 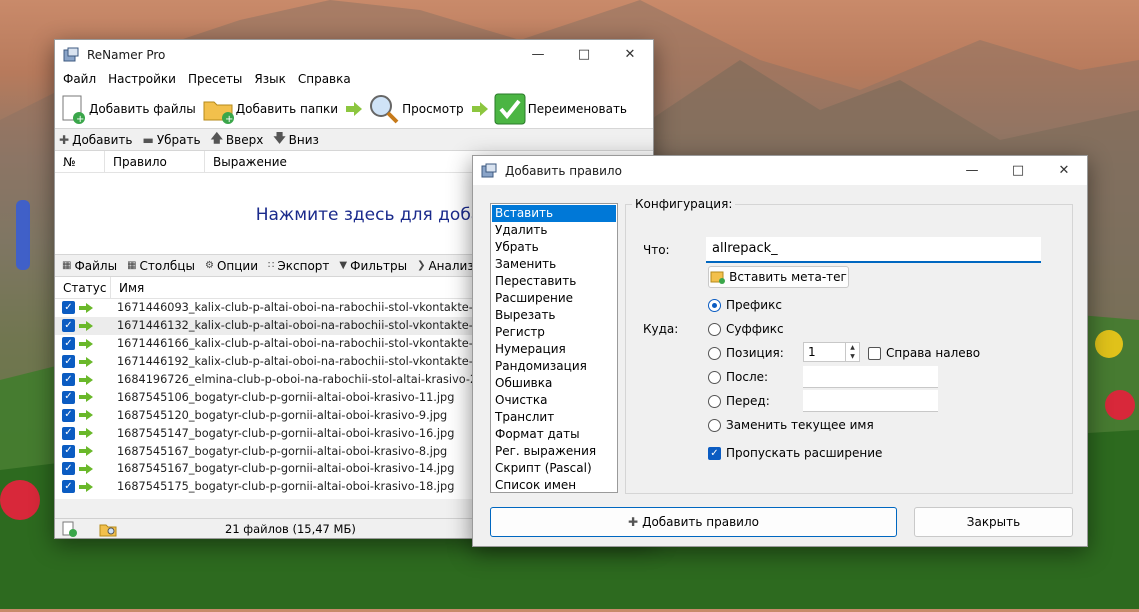 What do you see at coordinates (870, 377) in the screenshot?
I see `after-input` at bounding box center [870, 377].